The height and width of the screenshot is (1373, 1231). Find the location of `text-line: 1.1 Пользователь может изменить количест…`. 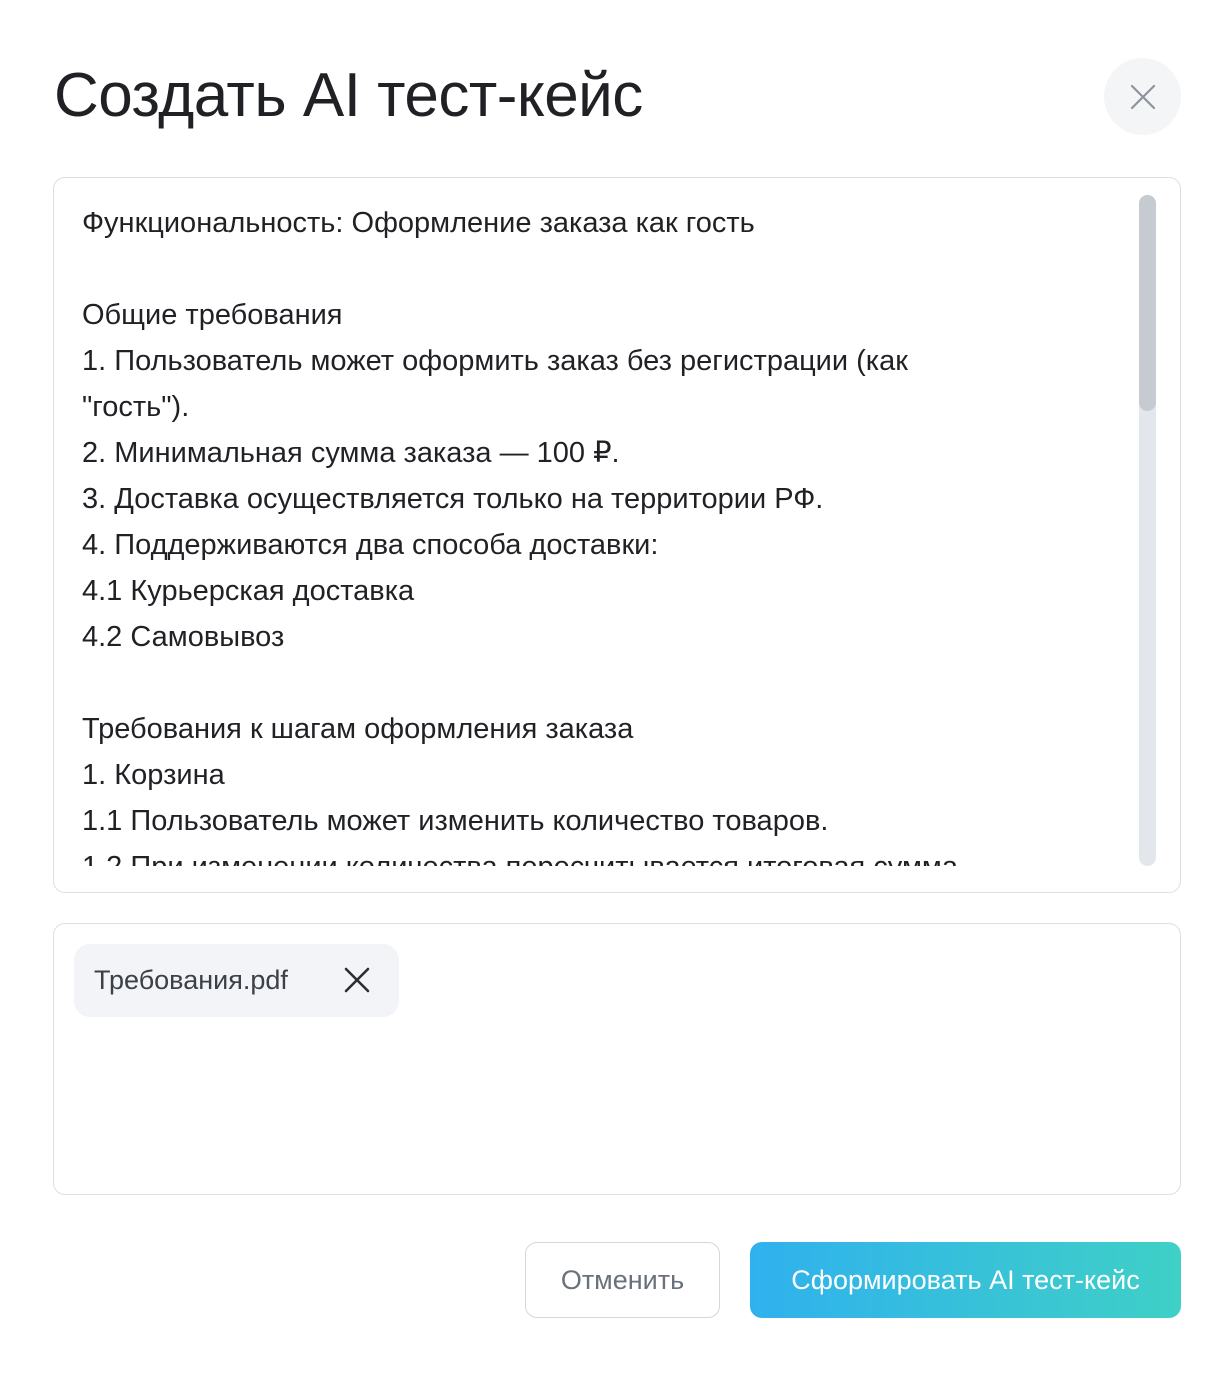

text-line: 1.1 Пользователь может изменить количест… is located at coordinates (455, 821).